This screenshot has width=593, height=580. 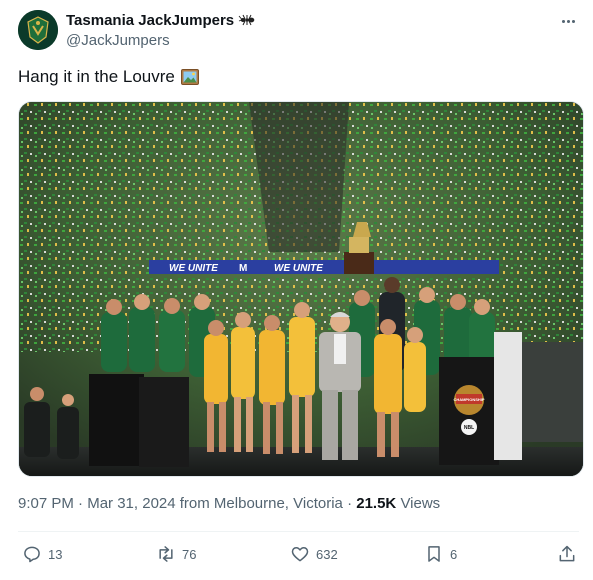 I want to click on avatar, so click(x=38, y=30).